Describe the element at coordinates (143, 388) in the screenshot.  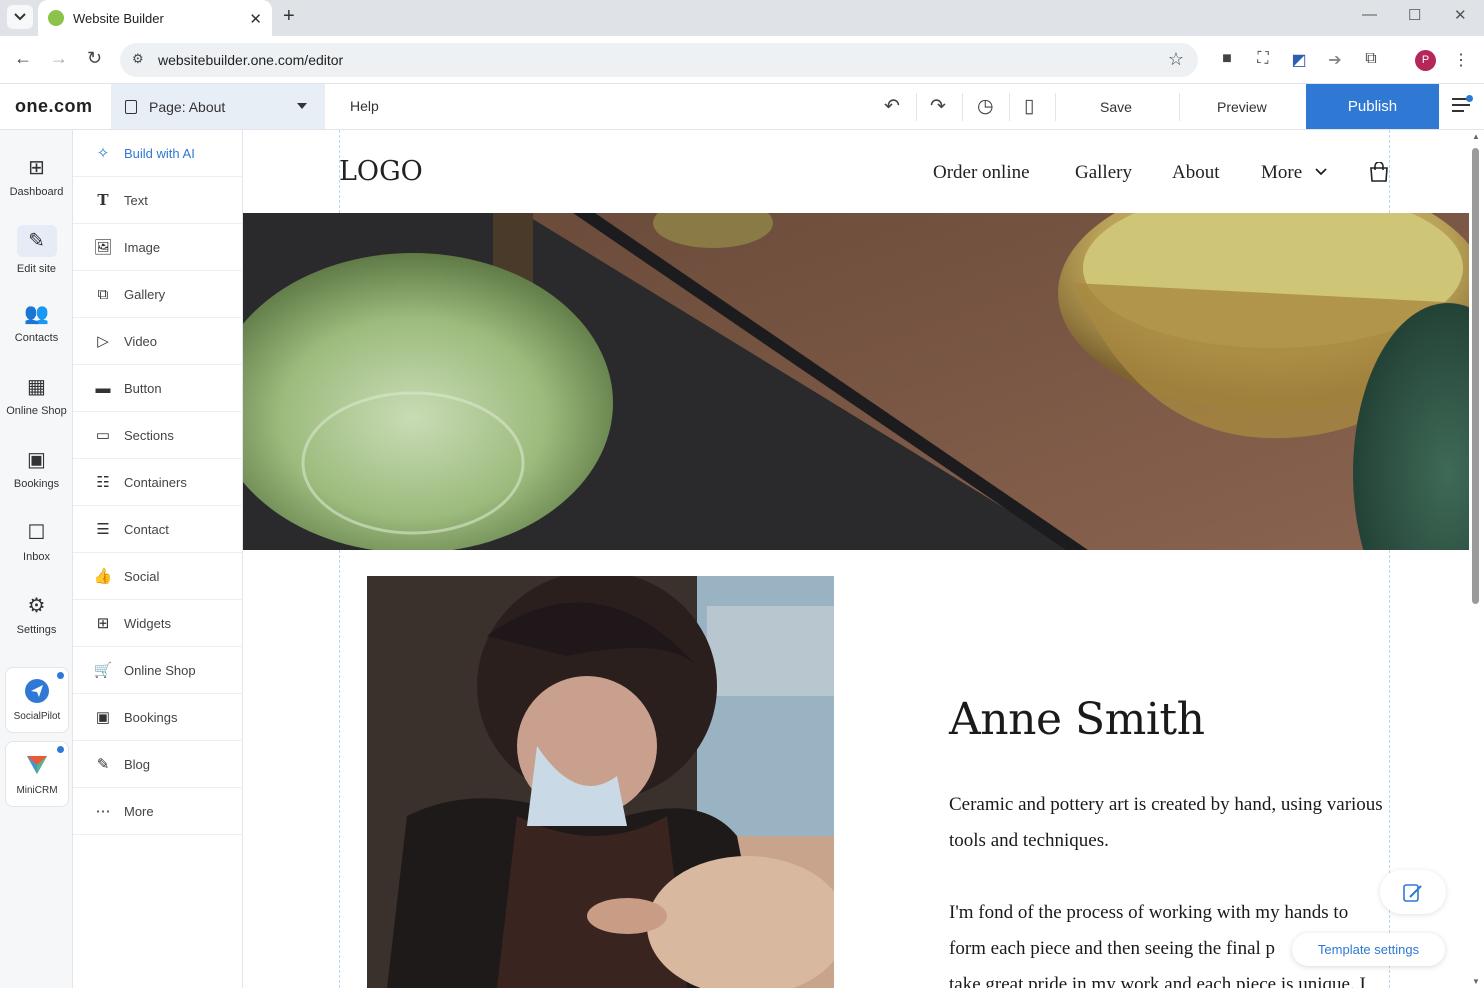
I see `panel-item-label: Button` at that location.